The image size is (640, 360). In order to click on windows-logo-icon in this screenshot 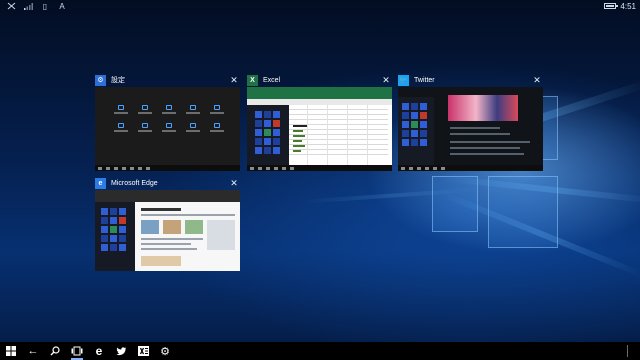, I will do `click(11, 351)`.